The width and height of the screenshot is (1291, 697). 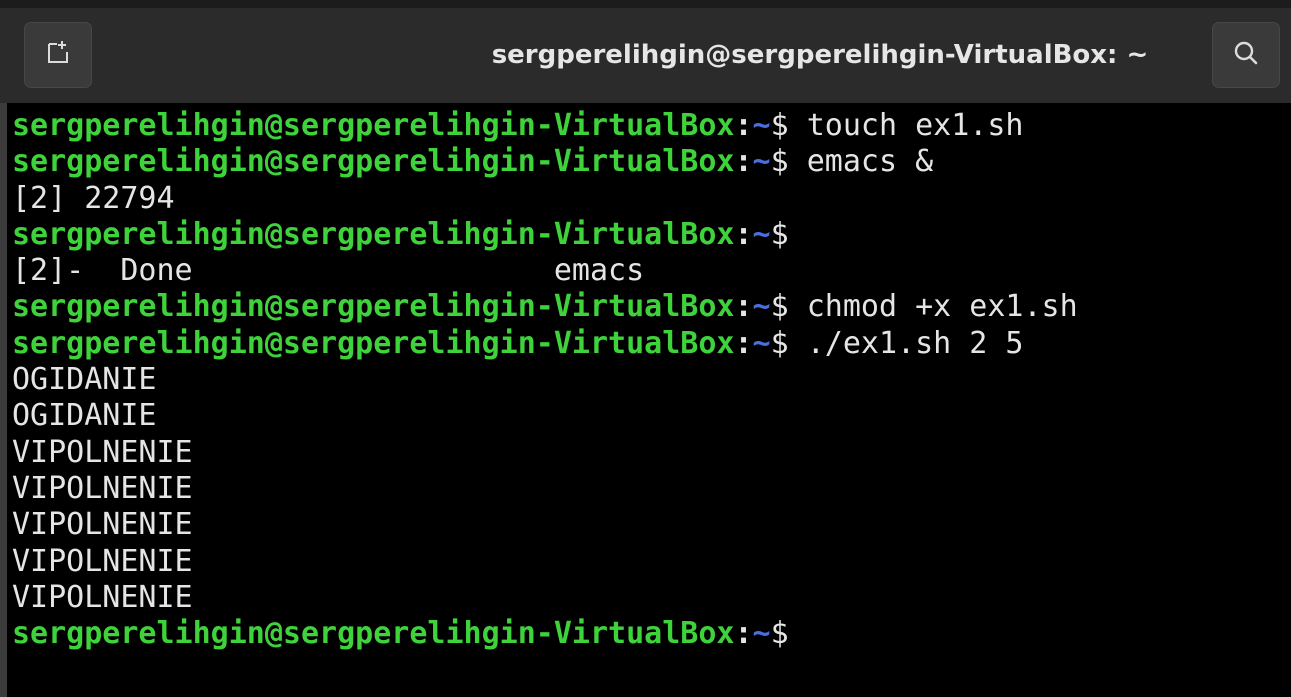 I want to click on new-tab-icon, so click(x=58, y=55).